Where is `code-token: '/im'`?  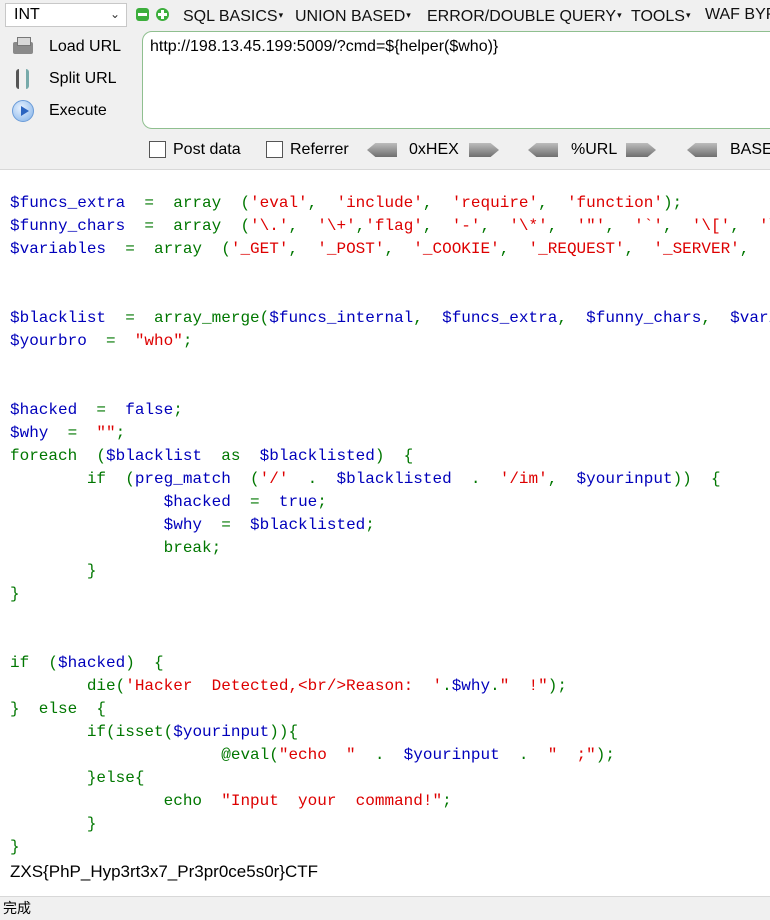
code-token: '/im' is located at coordinates (523, 479).